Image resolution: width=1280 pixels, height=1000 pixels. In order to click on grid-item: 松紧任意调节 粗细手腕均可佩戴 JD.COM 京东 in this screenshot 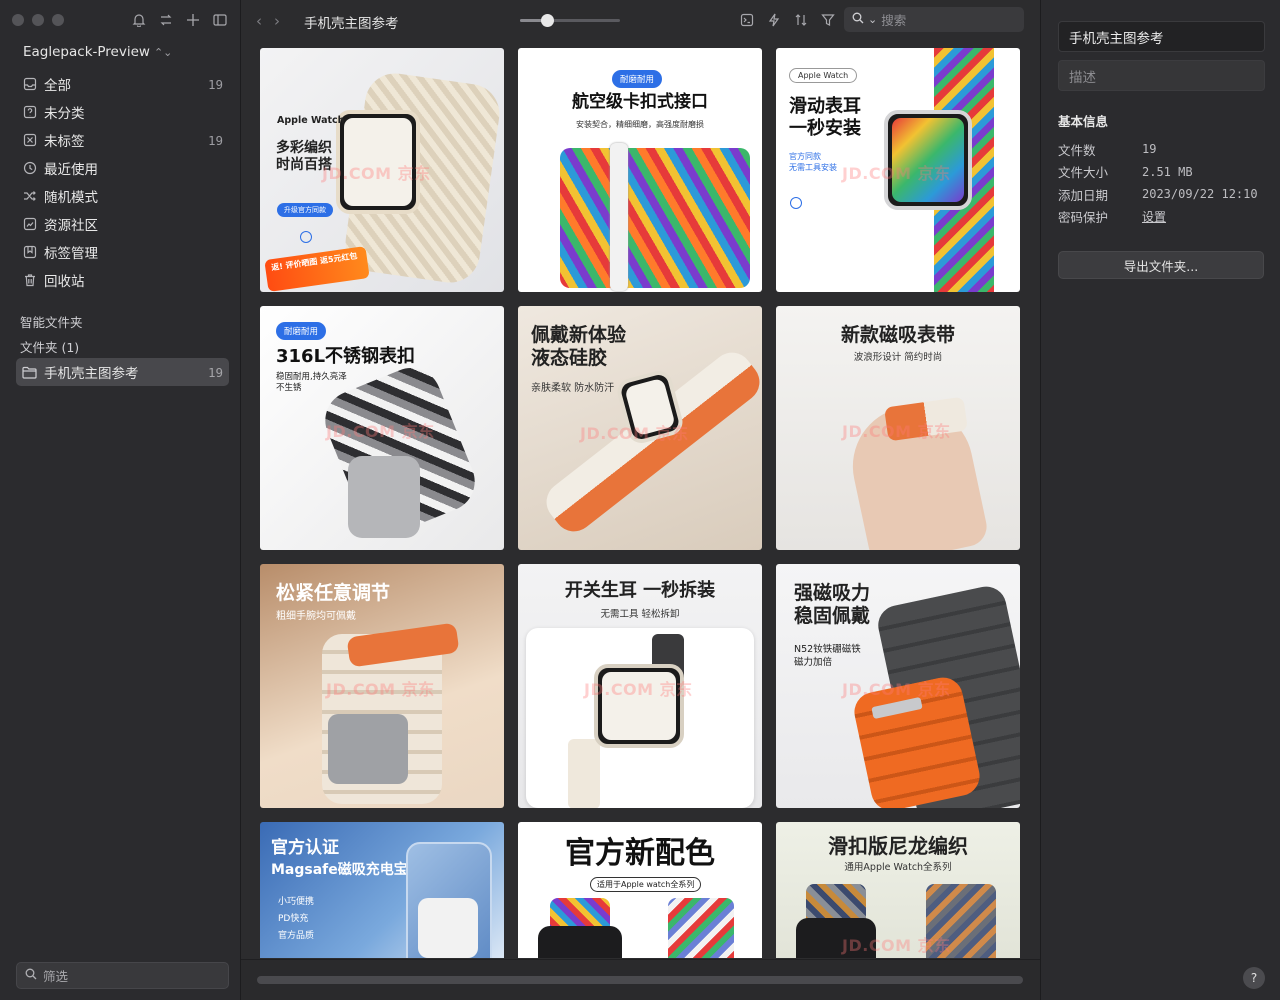, I will do `click(382, 686)`.